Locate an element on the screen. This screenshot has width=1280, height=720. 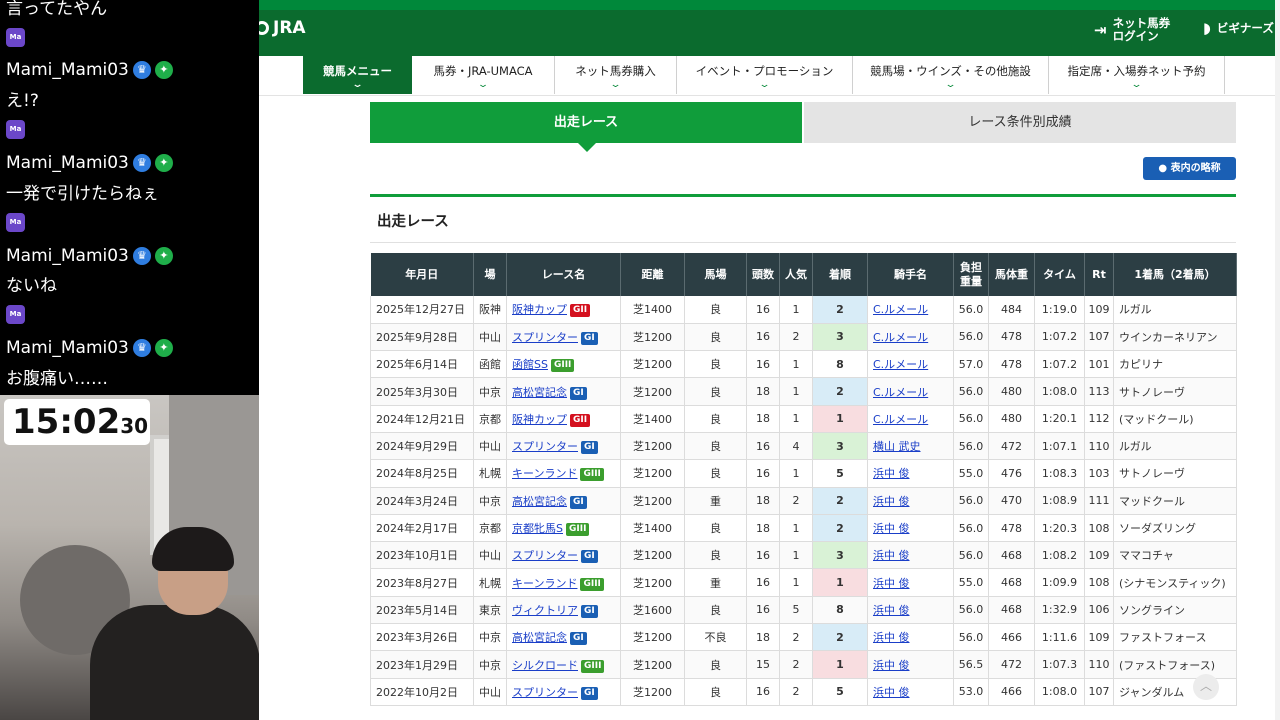
jockey-link: 横山 武史 is located at coordinates (897, 446).